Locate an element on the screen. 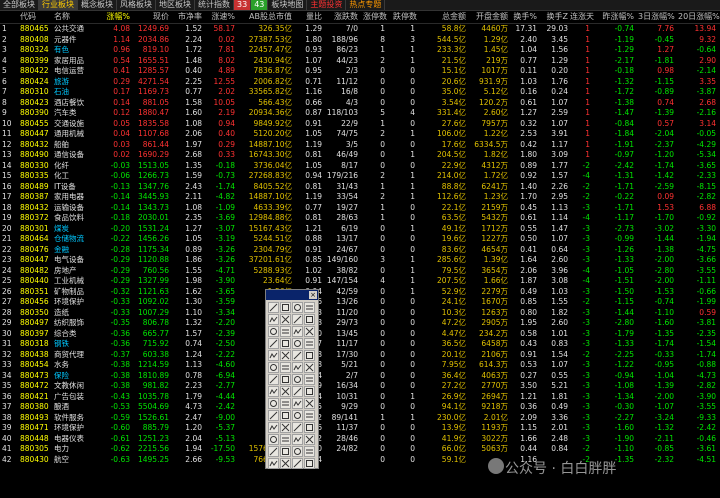 The height and width of the screenshot is (498, 720). tab-7: 43 is located at coordinates (260, 5).